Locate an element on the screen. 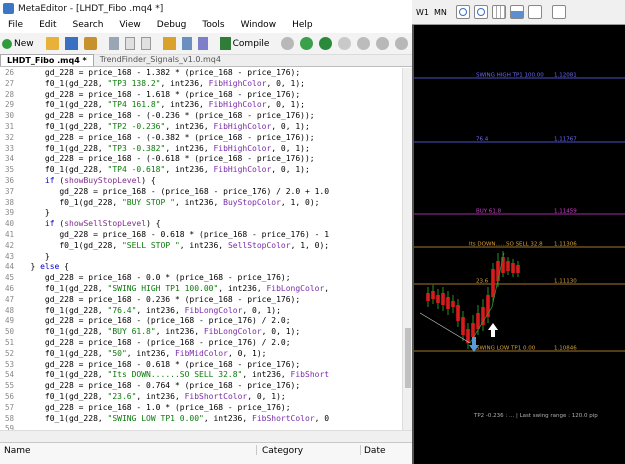 The height and width of the screenshot is (464, 625). code-line: if (showBuyStopLevel) { is located at coordinates (209, 181).